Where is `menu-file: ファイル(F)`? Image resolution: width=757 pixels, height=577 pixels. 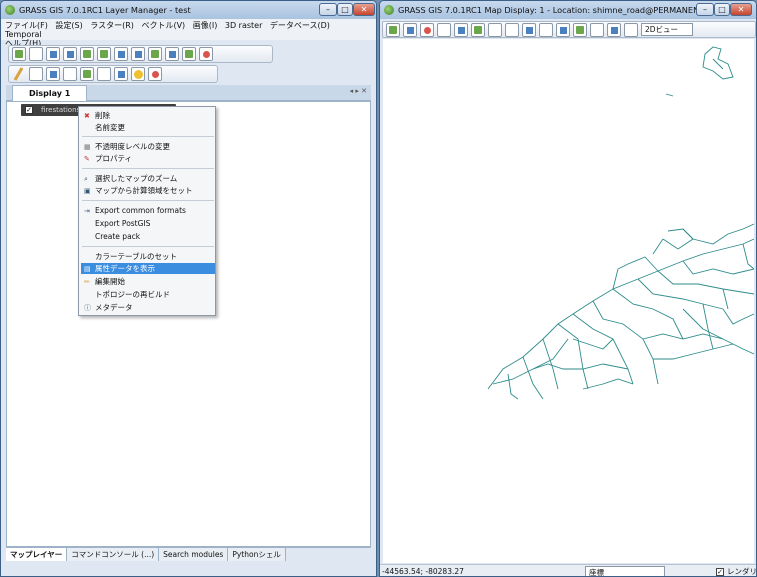
menu-file: ファイル(F) is located at coordinates (26, 25).